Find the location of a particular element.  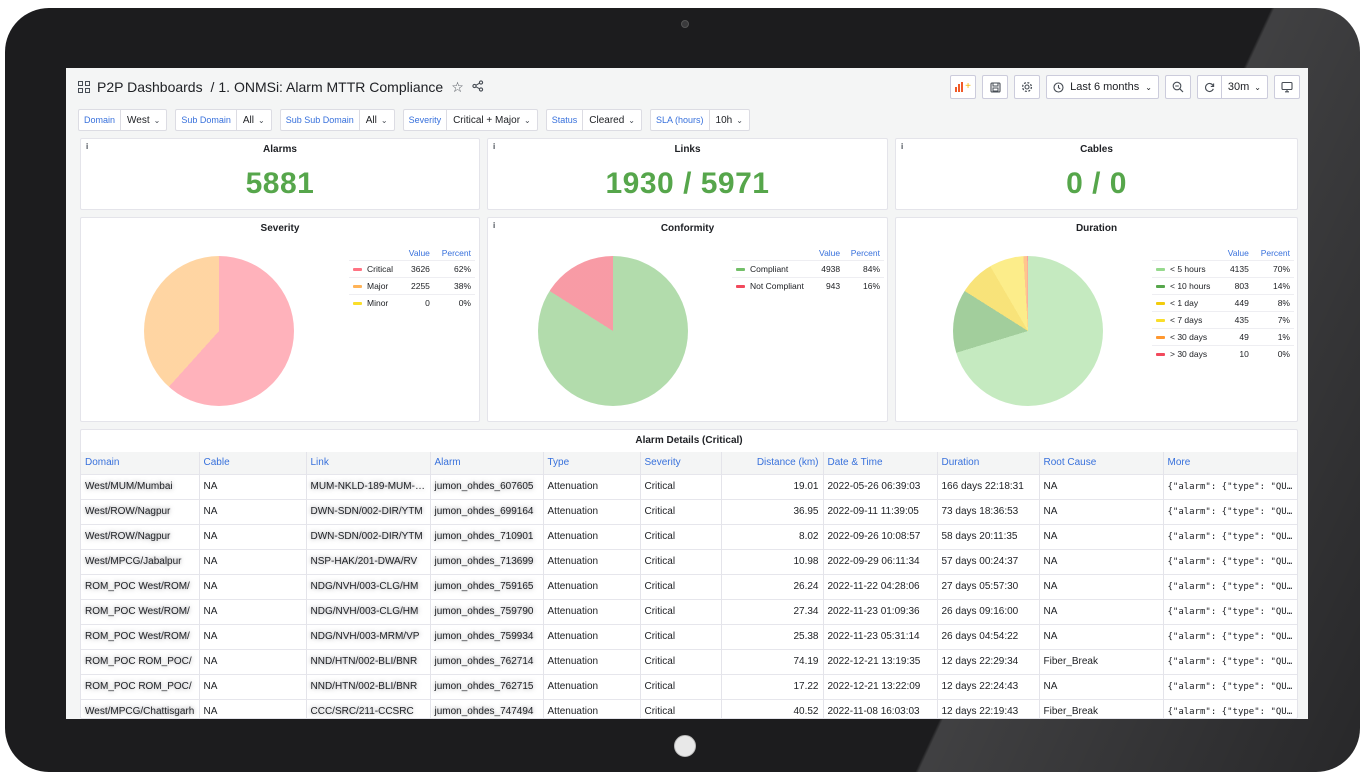

save-dashboard-button is located at coordinates (995, 87).